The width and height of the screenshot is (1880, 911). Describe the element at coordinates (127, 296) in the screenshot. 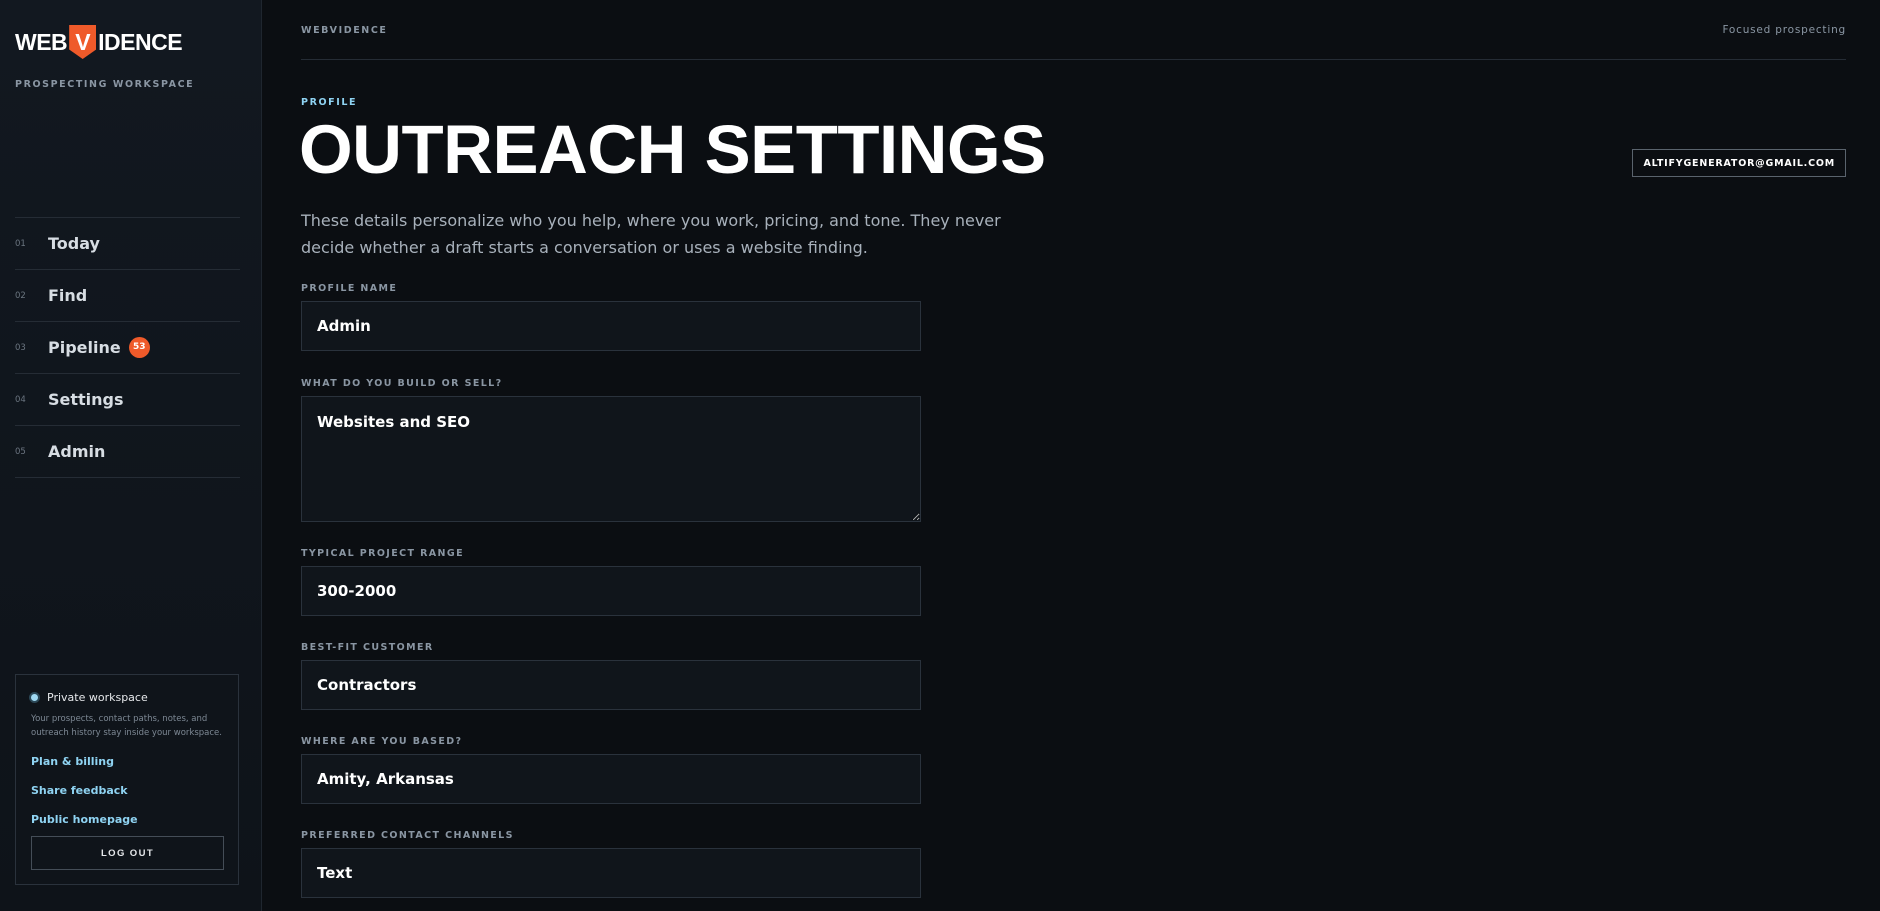

I see `nav-item-find: 02 Find` at that location.